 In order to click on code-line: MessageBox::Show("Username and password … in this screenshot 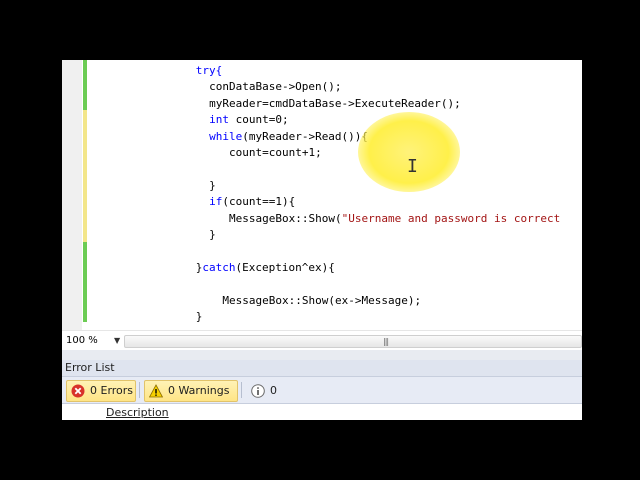, I will do `click(394, 219)`.